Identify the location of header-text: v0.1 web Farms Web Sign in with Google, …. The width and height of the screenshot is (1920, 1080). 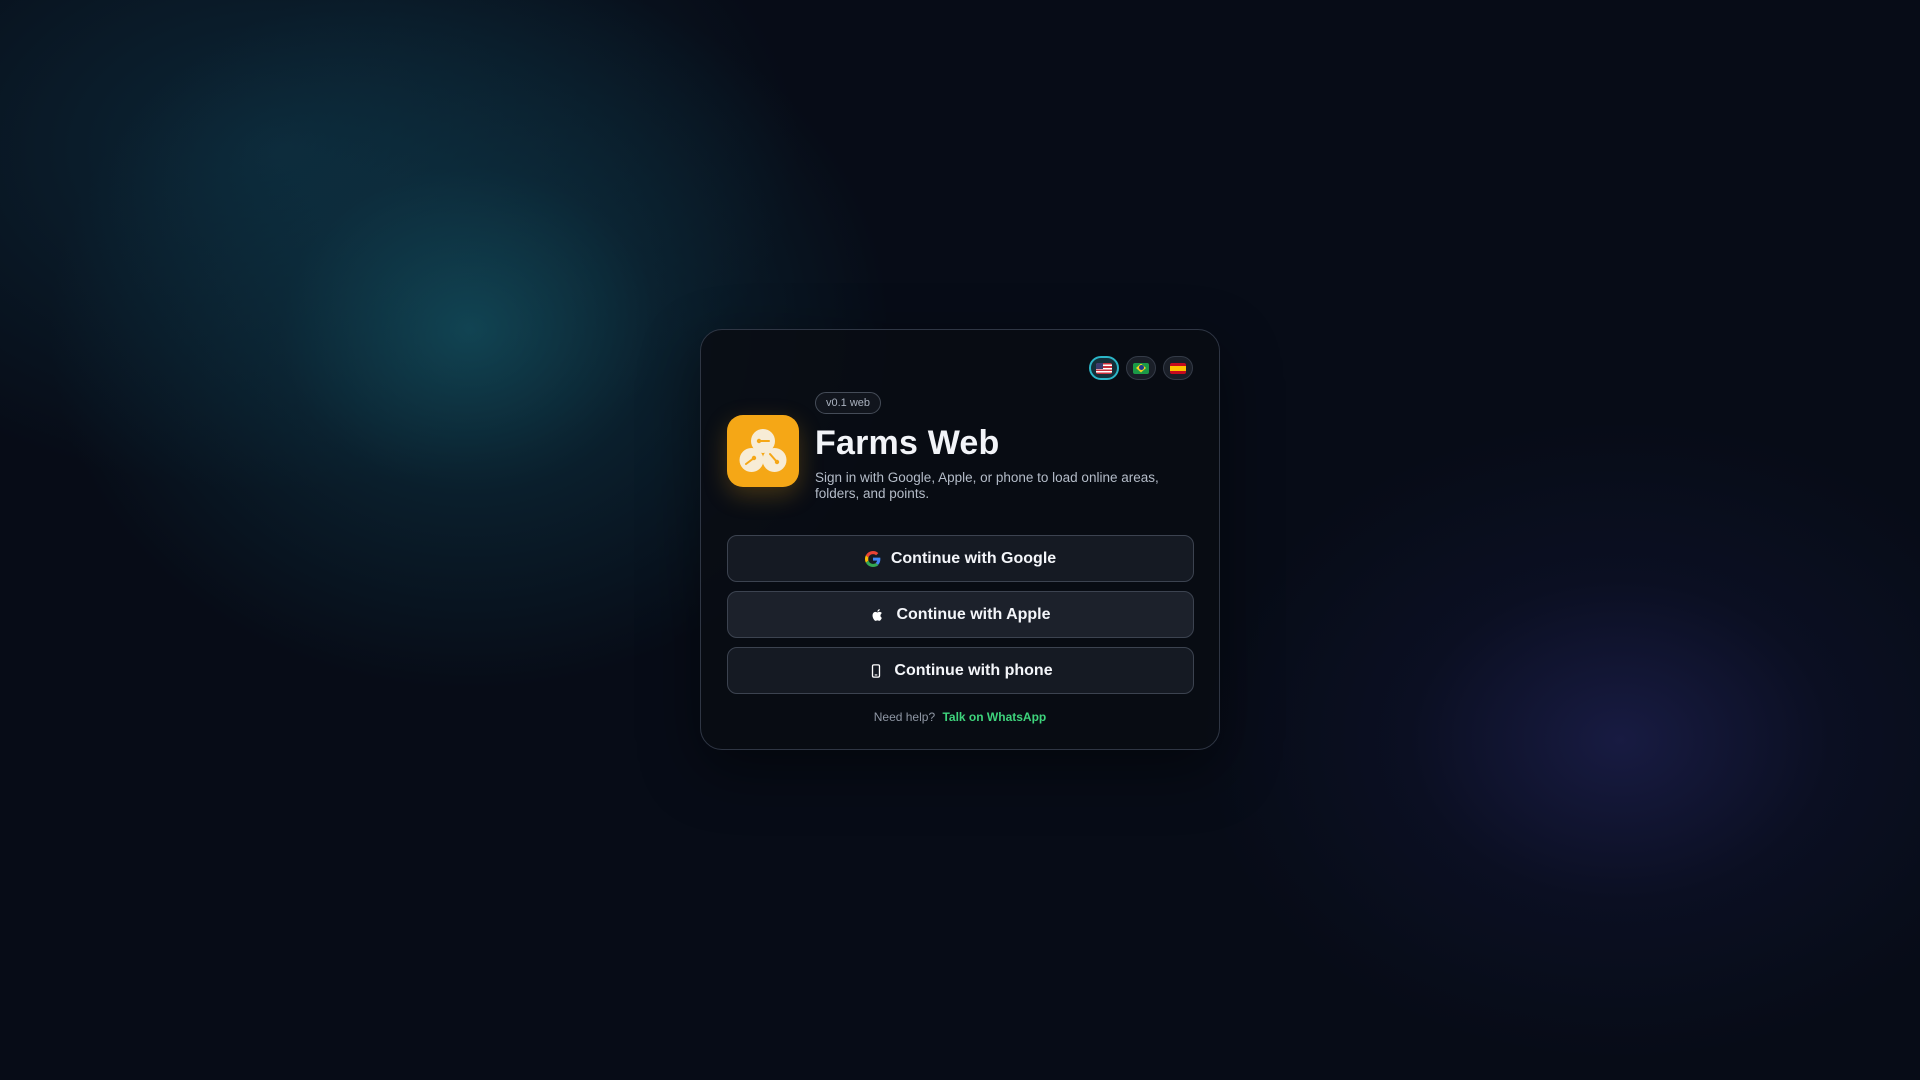
(1004, 447).